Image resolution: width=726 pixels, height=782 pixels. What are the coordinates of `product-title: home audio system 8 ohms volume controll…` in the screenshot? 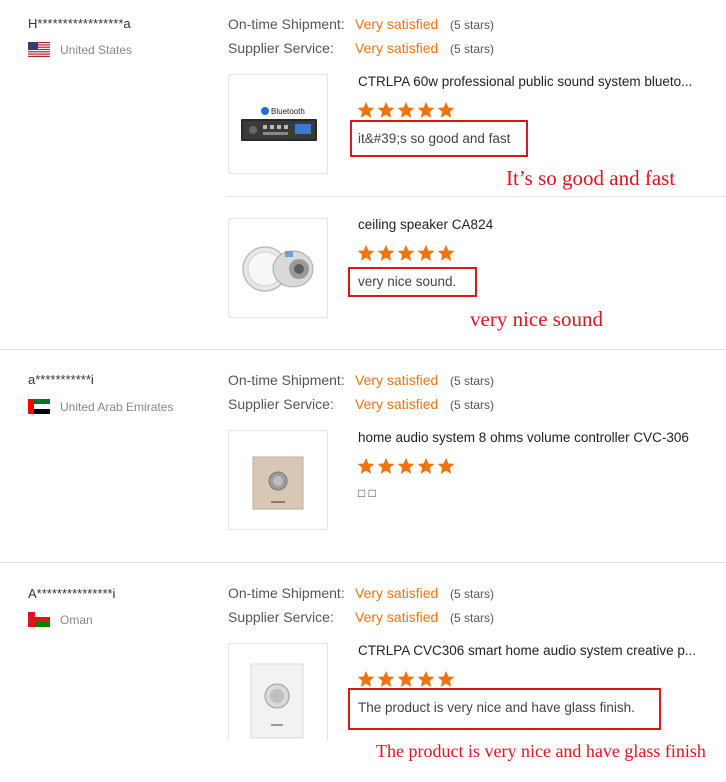 It's located at (530, 437).